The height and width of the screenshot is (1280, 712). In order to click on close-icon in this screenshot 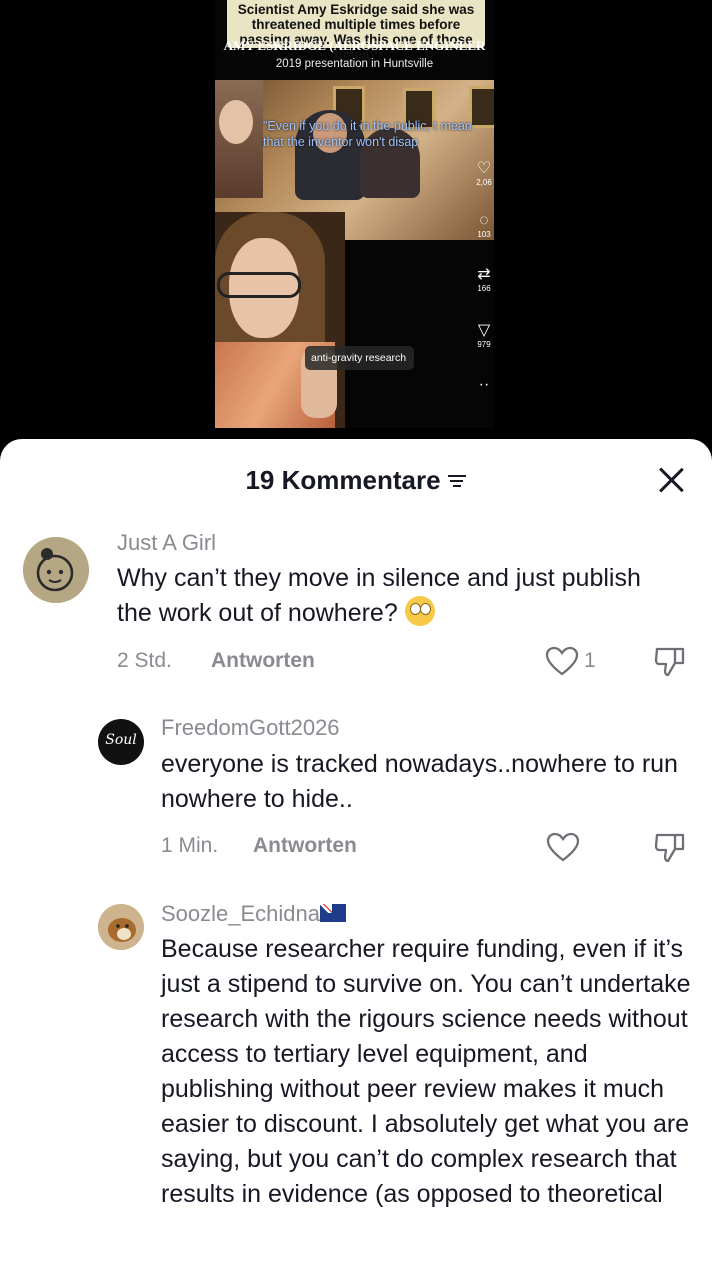, I will do `click(671, 480)`.